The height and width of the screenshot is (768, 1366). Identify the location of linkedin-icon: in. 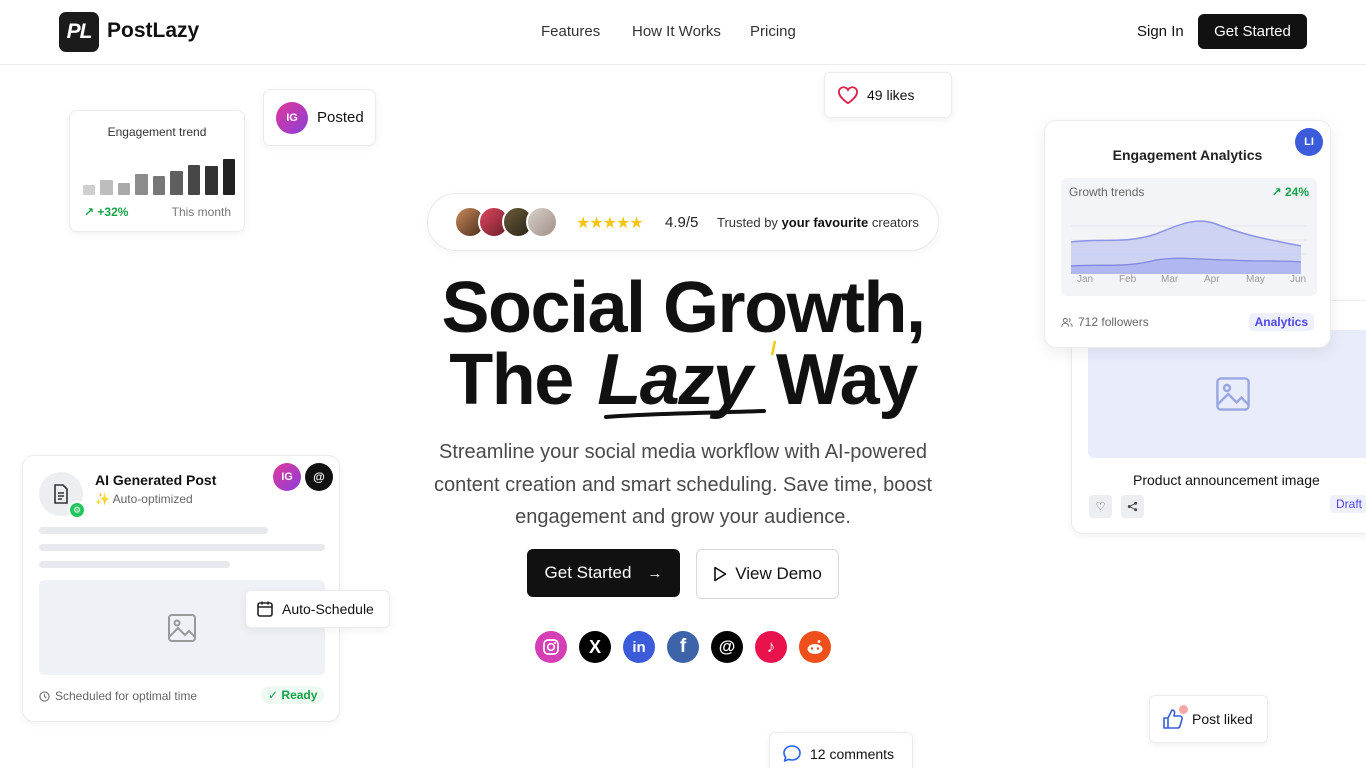
(639, 647).